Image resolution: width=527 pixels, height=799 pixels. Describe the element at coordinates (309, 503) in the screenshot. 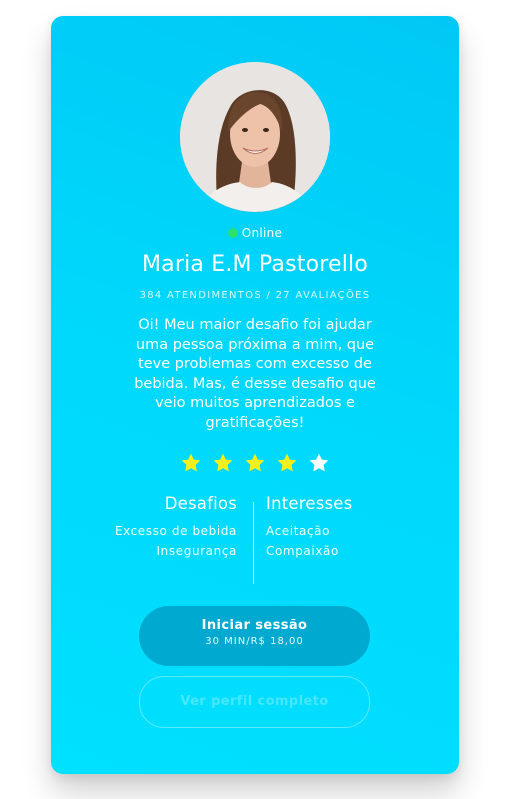

I see `interests-title: Interesses` at that location.